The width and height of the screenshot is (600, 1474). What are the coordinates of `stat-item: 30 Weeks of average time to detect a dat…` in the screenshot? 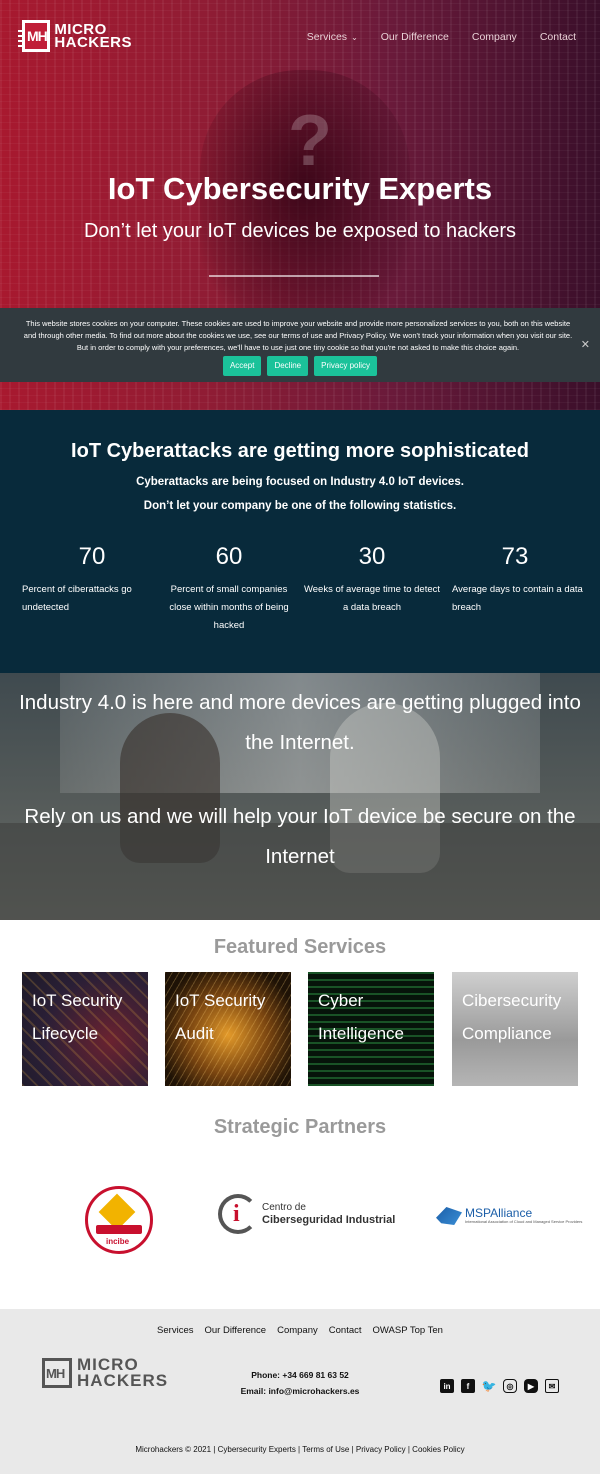 It's located at (372, 580).